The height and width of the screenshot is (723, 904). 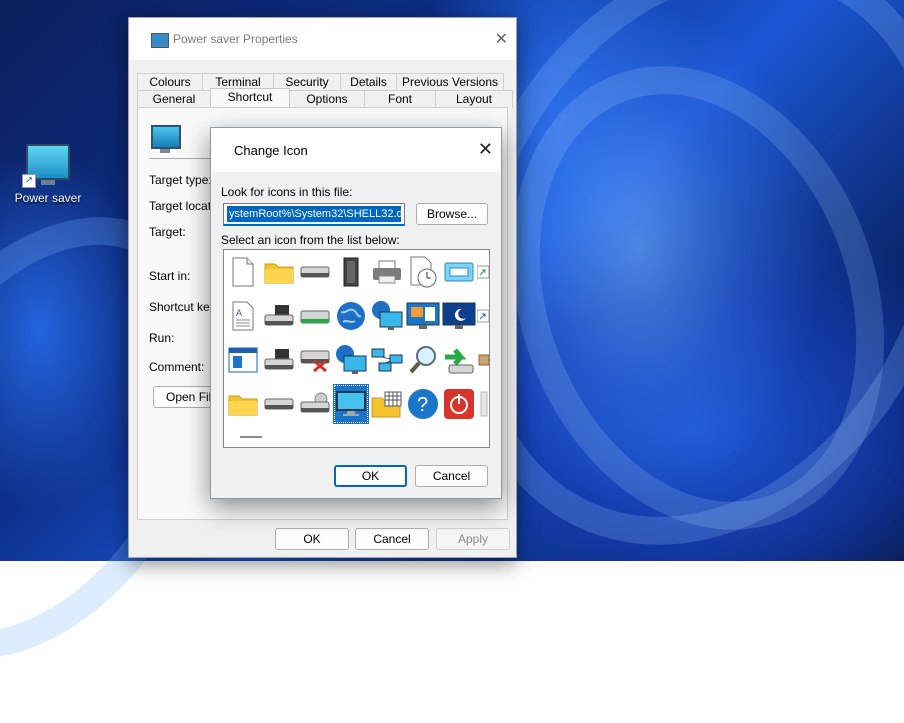 What do you see at coordinates (243, 360) in the screenshot?
I see `window-document-icon` at bounding box center [243, 360].